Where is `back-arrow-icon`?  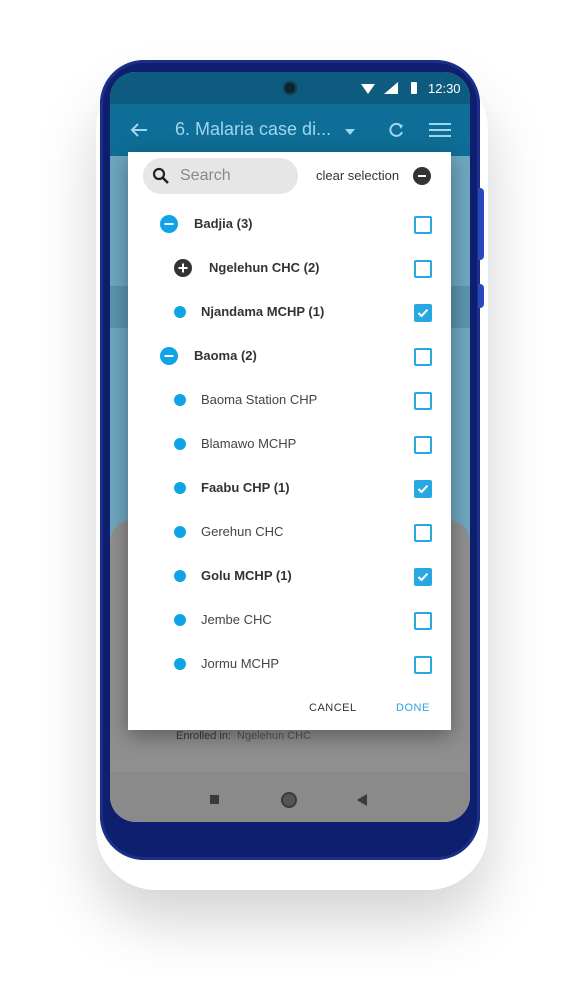
back-arrow-icon is located at coordinates (139, 130).